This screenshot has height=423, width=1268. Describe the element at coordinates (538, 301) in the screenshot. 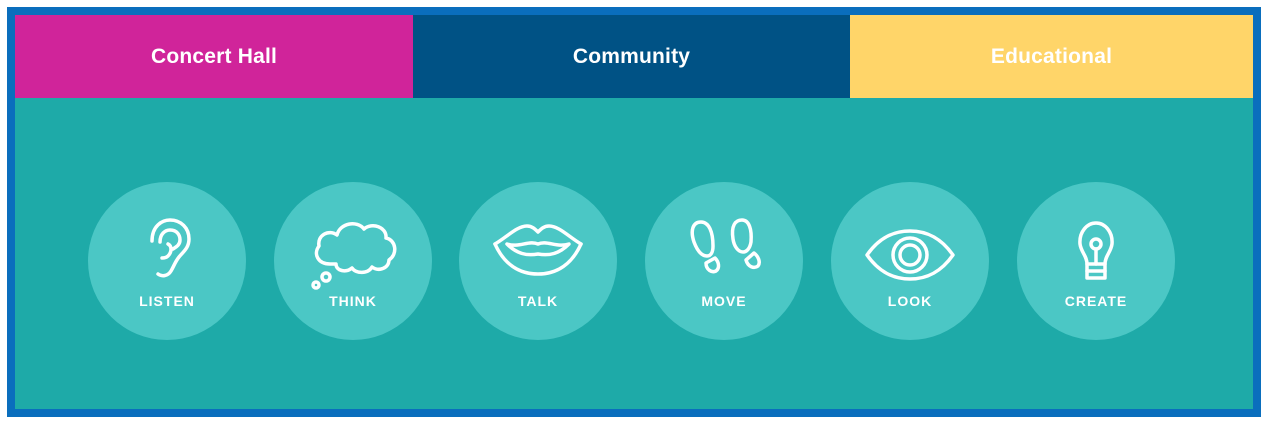

I see `activity-label: TALK` at that location.